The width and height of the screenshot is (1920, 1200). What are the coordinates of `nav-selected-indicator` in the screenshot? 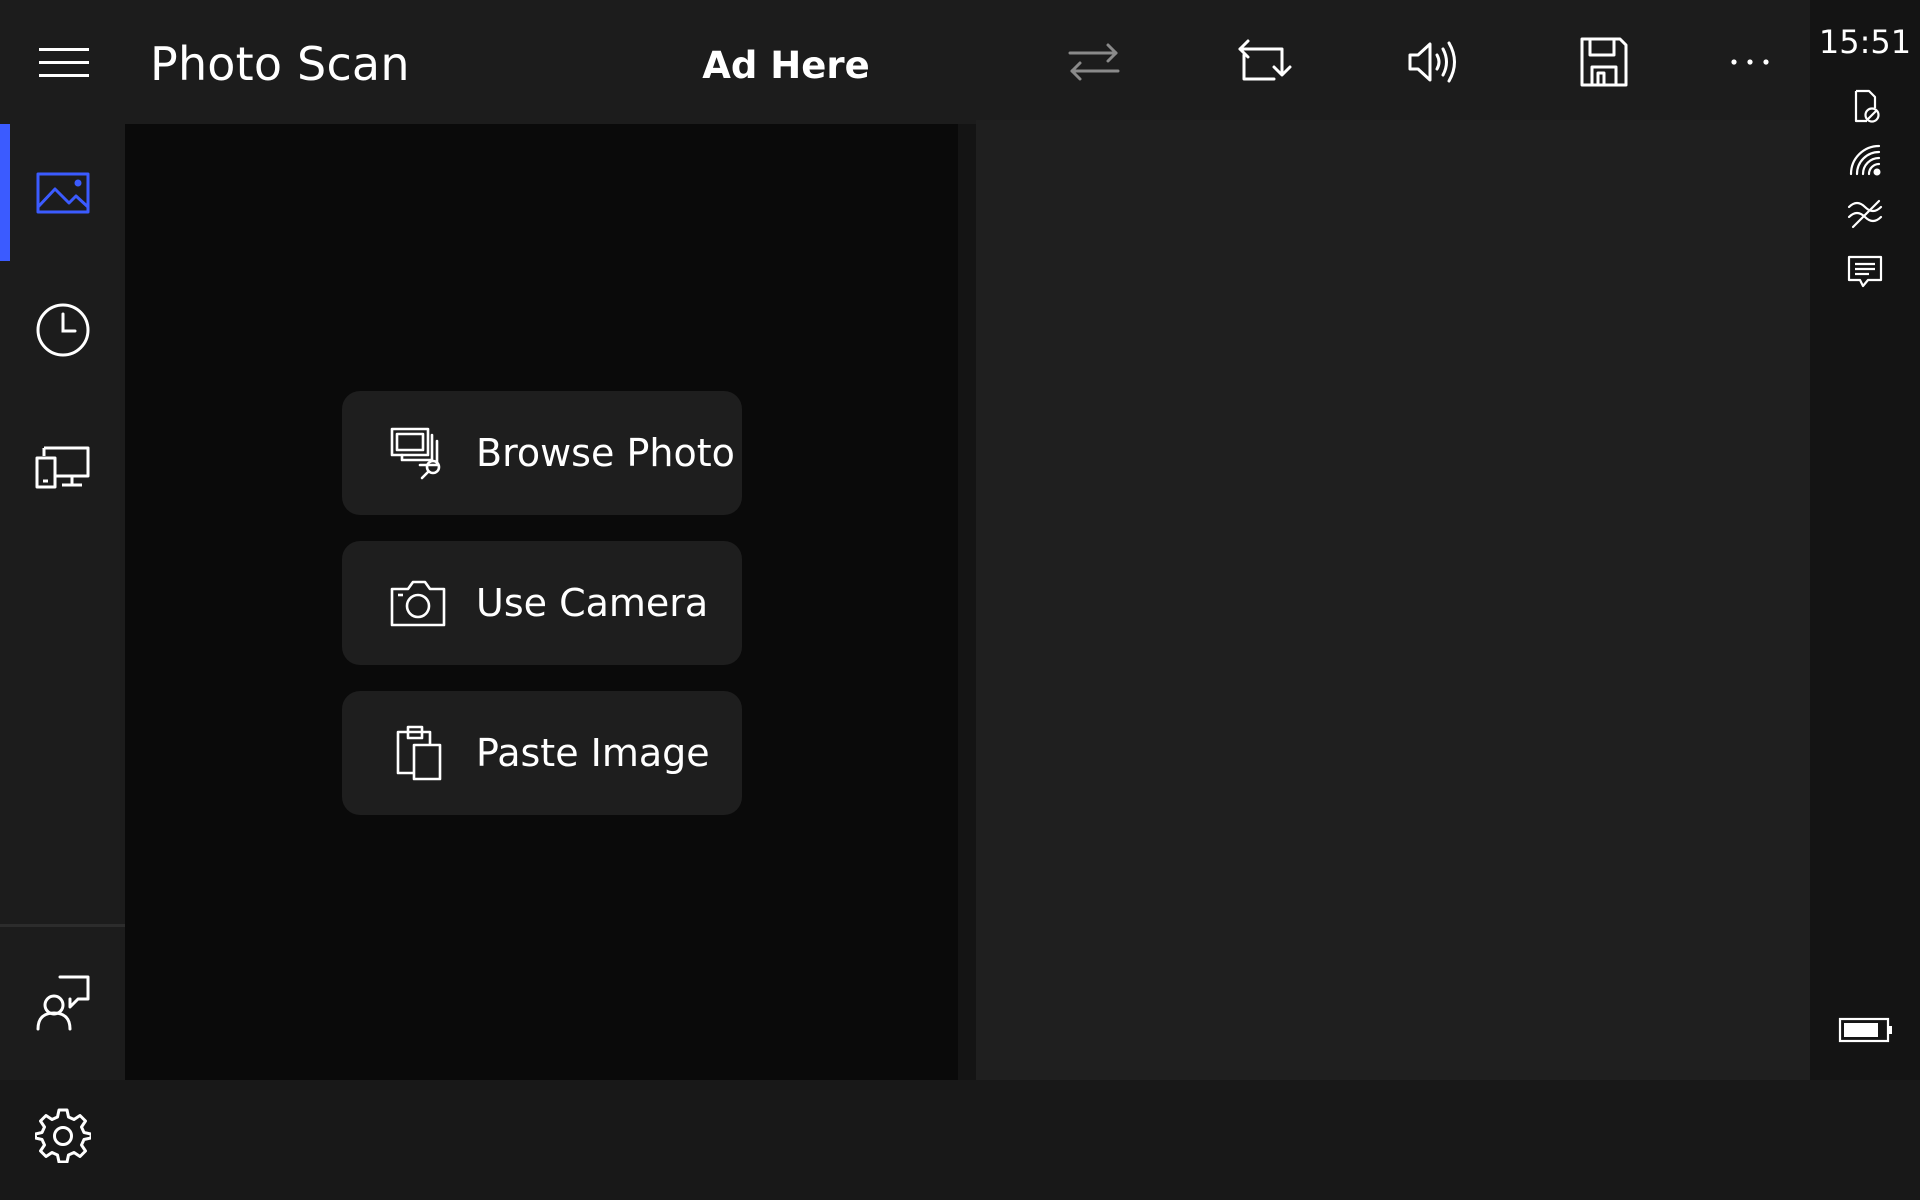 It's located at (5, 192).